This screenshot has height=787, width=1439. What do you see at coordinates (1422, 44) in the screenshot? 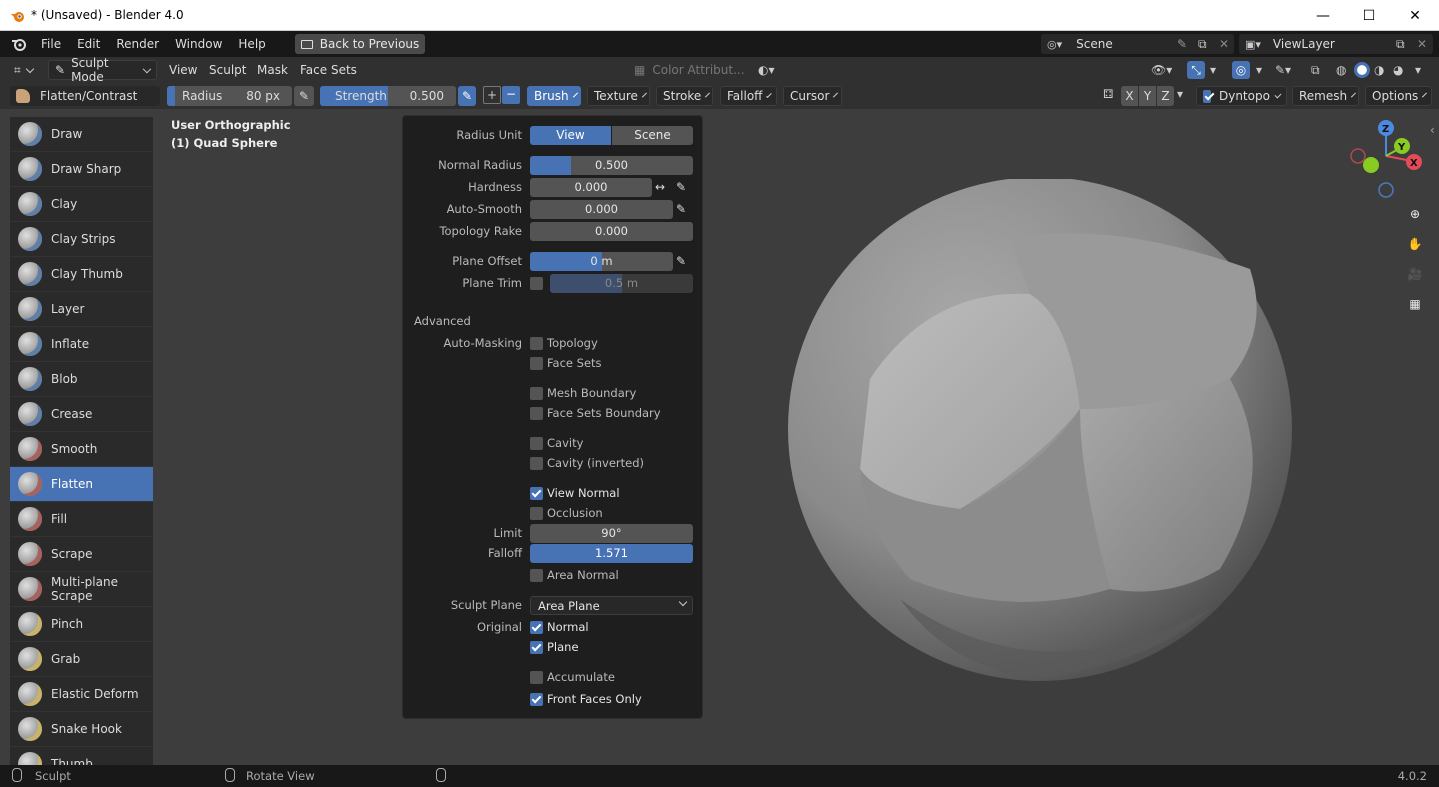
I see `remove-viewlayer-icon: ✕` at bounding box center [1422, 44].